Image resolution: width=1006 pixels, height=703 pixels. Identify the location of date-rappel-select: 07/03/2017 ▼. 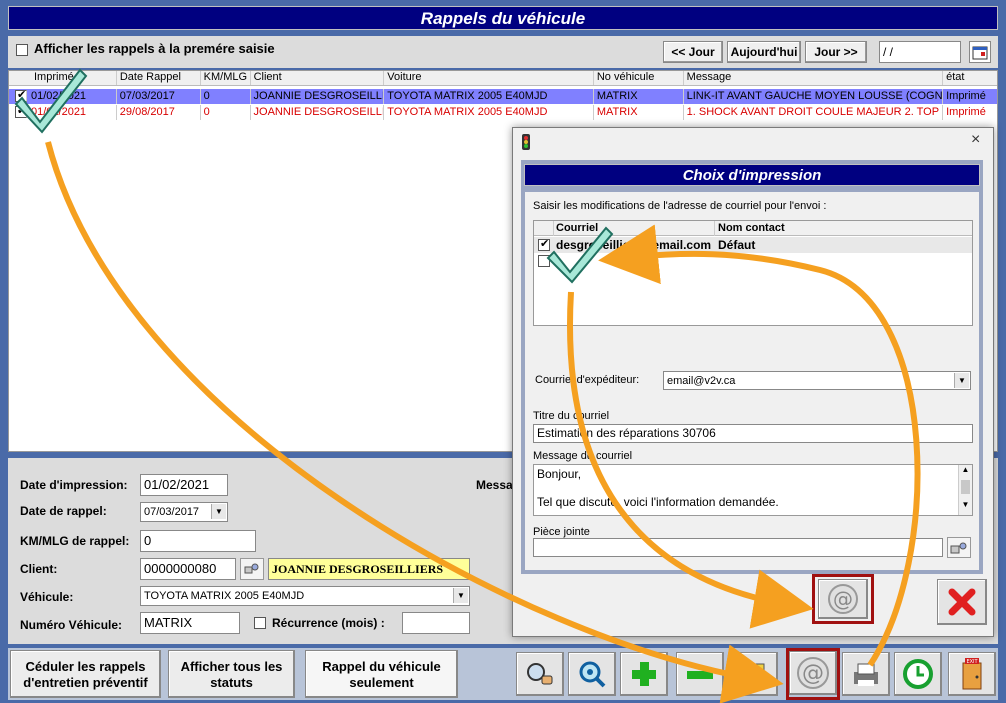
(184, 512).